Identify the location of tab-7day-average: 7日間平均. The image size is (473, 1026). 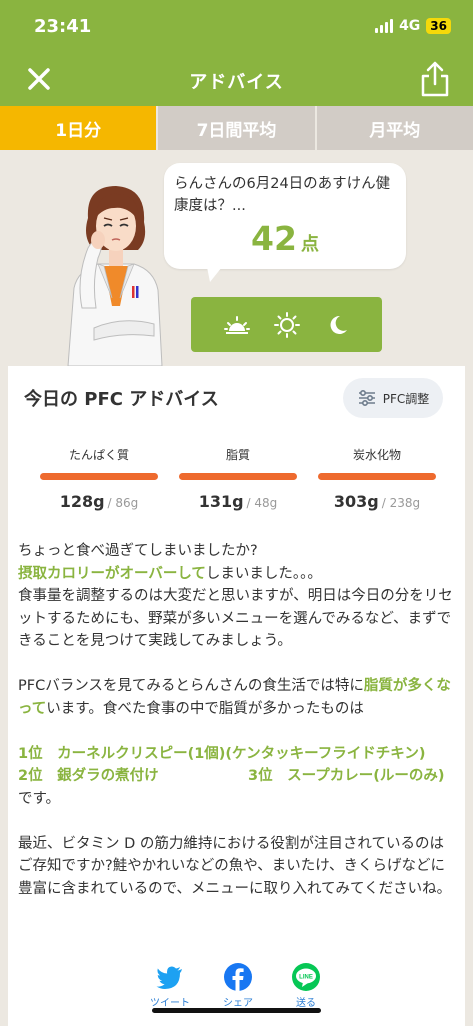
(235, 128).